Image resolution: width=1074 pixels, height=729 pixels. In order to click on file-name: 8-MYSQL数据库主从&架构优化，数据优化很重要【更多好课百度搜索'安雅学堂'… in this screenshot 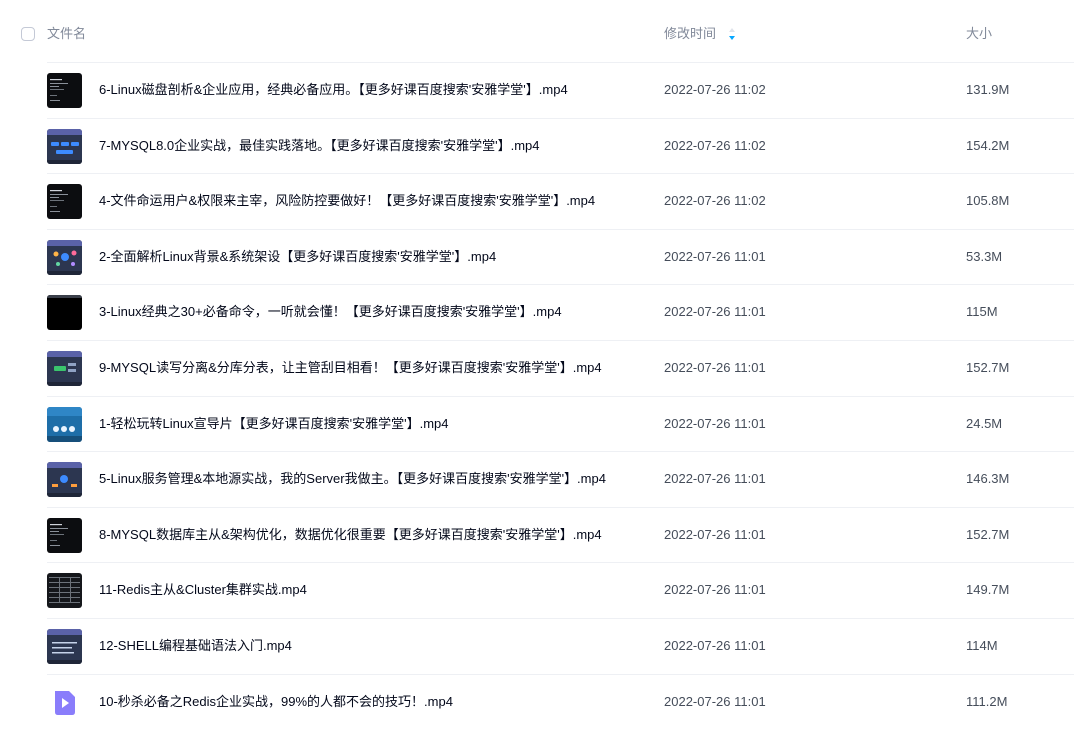, I will do `click(350, 535)`.